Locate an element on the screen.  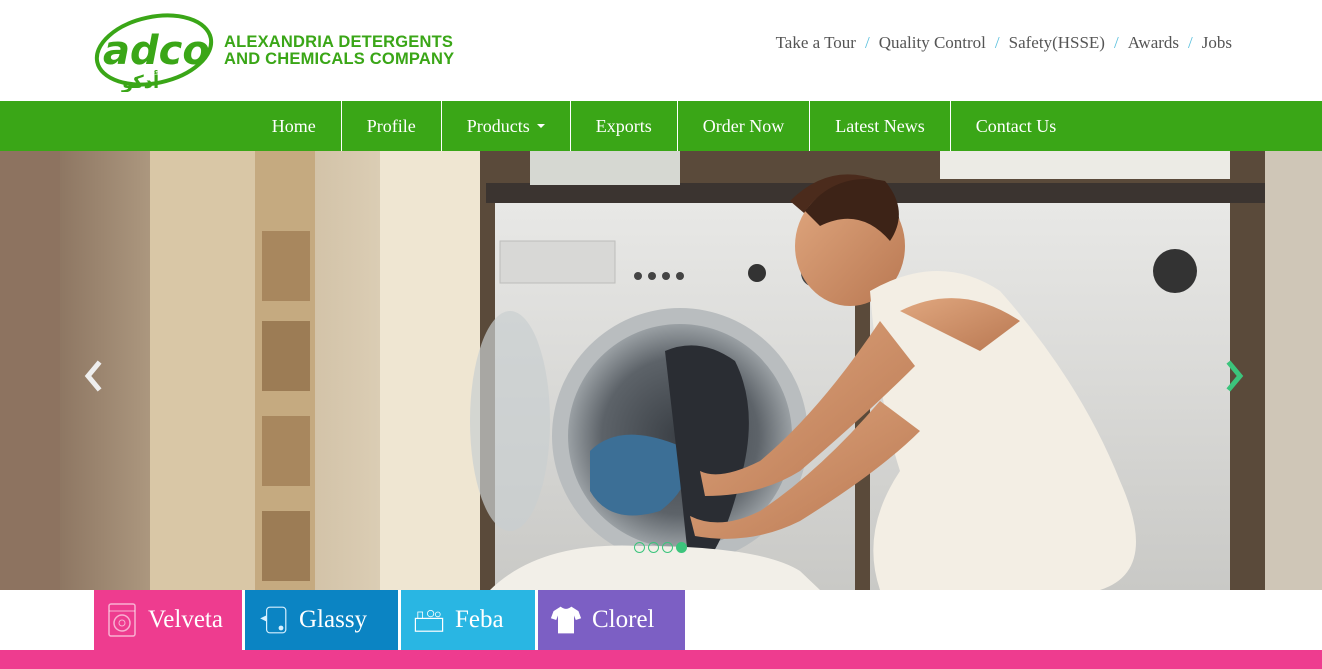
caret-down-icon is located at coordinates (540, 126).